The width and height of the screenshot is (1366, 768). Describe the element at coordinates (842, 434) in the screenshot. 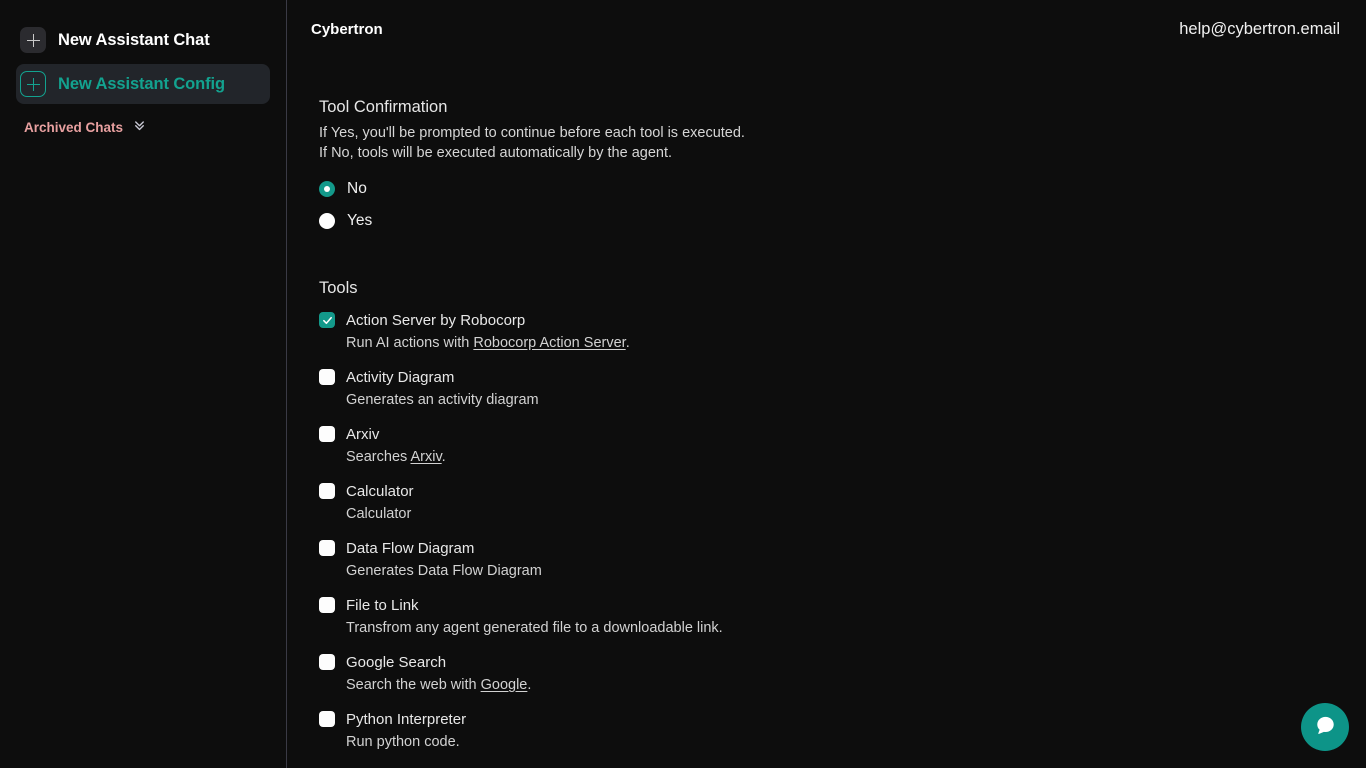

I see `tool-row: Arxiv` at that location.